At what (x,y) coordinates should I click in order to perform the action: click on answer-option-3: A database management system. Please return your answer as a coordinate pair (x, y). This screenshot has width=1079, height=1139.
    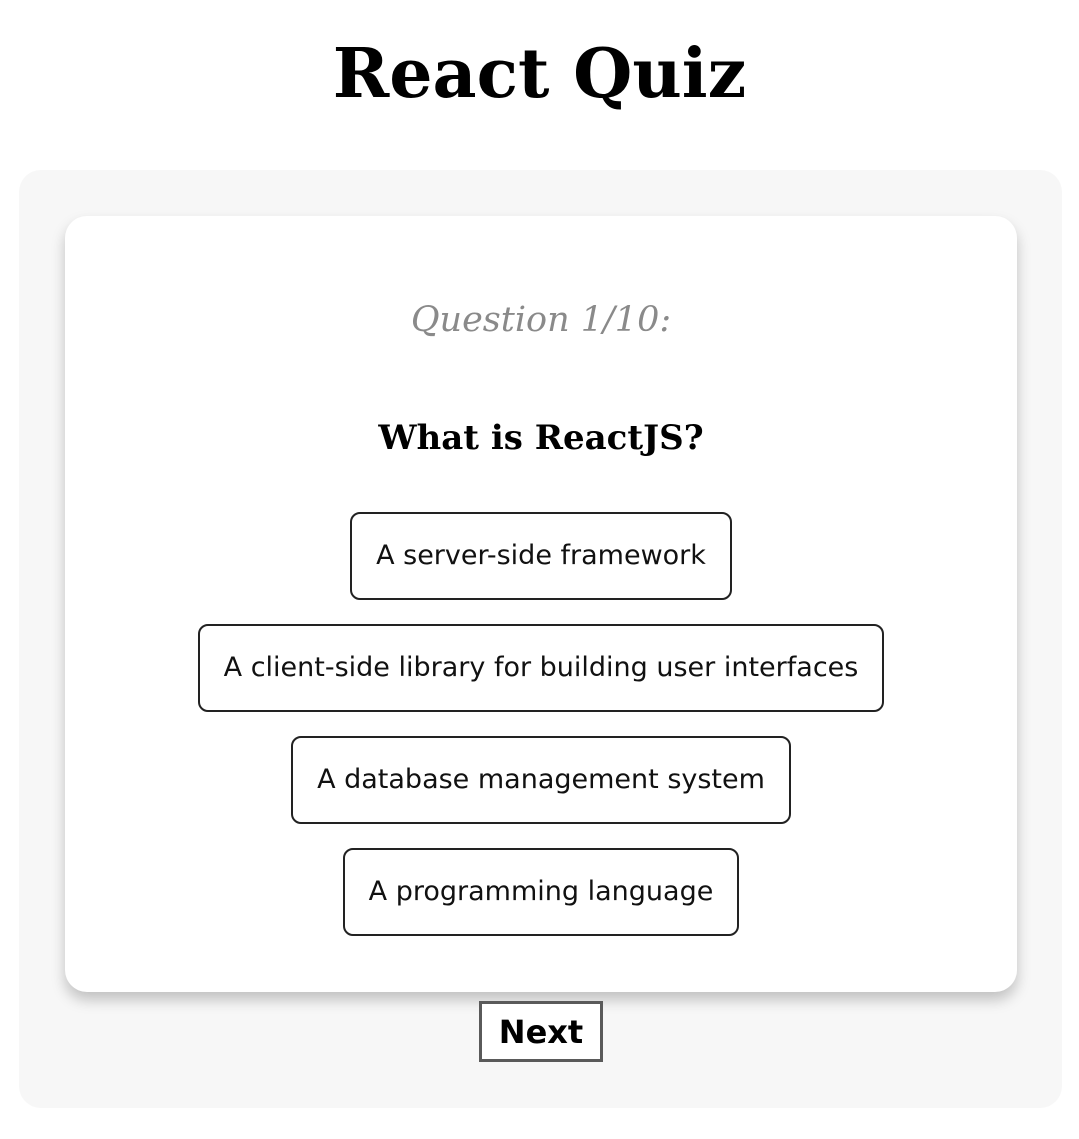
    Looking at the image, I should click on (541, 780).